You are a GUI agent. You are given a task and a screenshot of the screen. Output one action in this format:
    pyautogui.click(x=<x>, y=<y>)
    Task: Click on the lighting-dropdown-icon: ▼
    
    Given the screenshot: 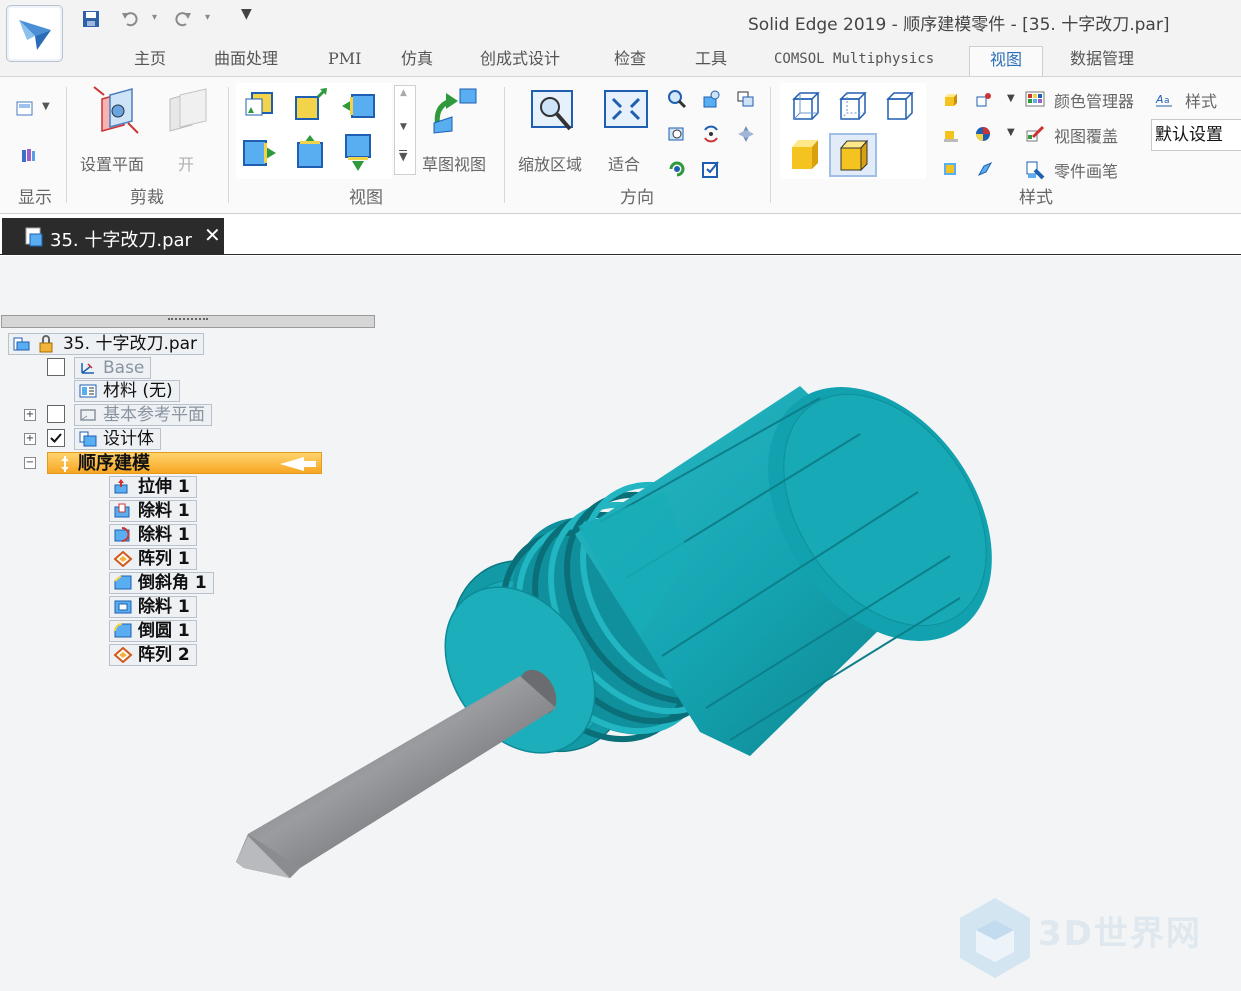 What is the action you would take?
    pyautogui.click(x=1011, y=98)
    